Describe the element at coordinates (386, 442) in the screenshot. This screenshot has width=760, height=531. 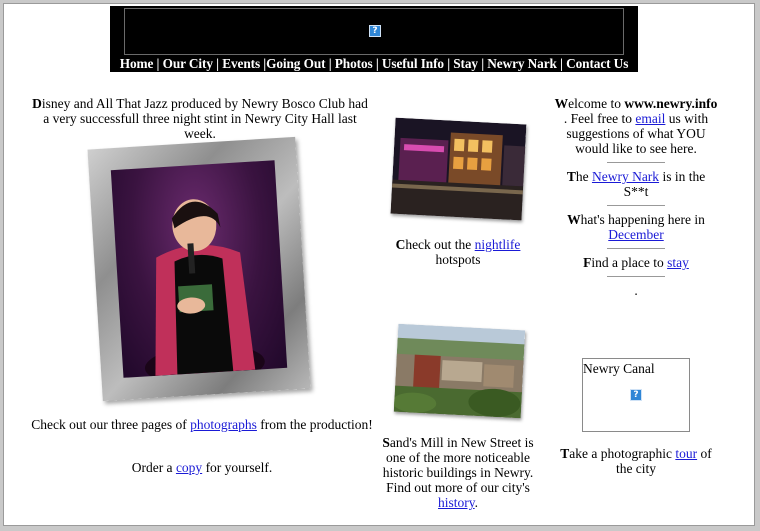
I see `sands-initial: S` at that location.